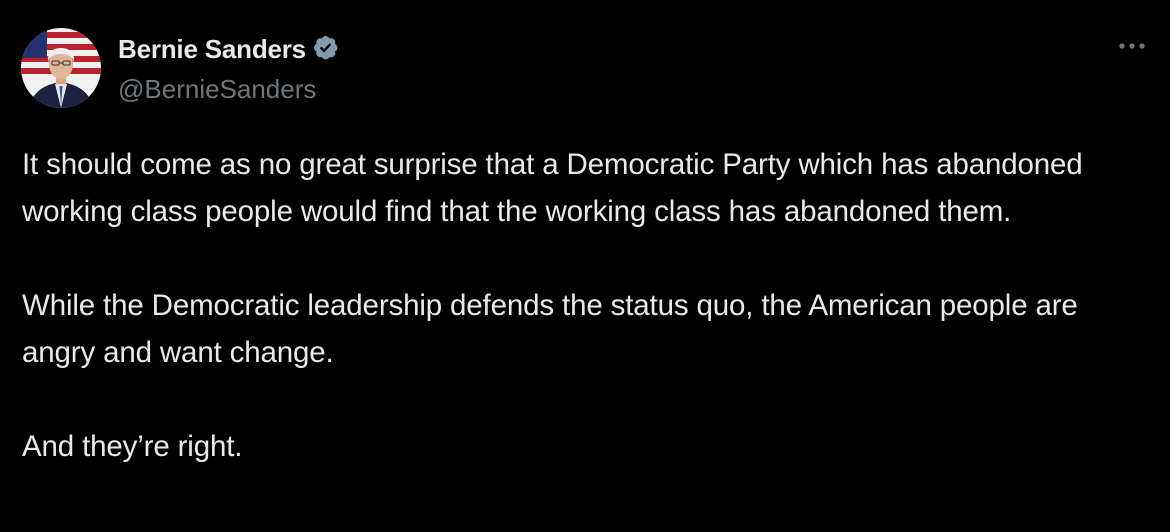 The width and height of the screenshot is (1170, 532). What do you see at coordinates (132, 446) in the screenshot?
I see `tweet-paragraph: And they’re right.` at bounding box center [132, 446].